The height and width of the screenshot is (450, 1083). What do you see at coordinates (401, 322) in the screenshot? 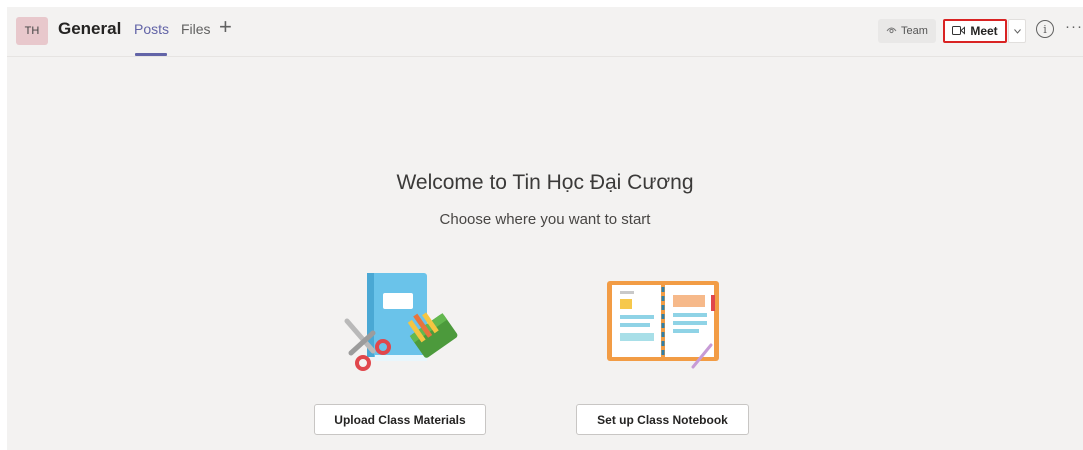
I see `notebook-scissors-illustration` at bounding box center [401, 322].